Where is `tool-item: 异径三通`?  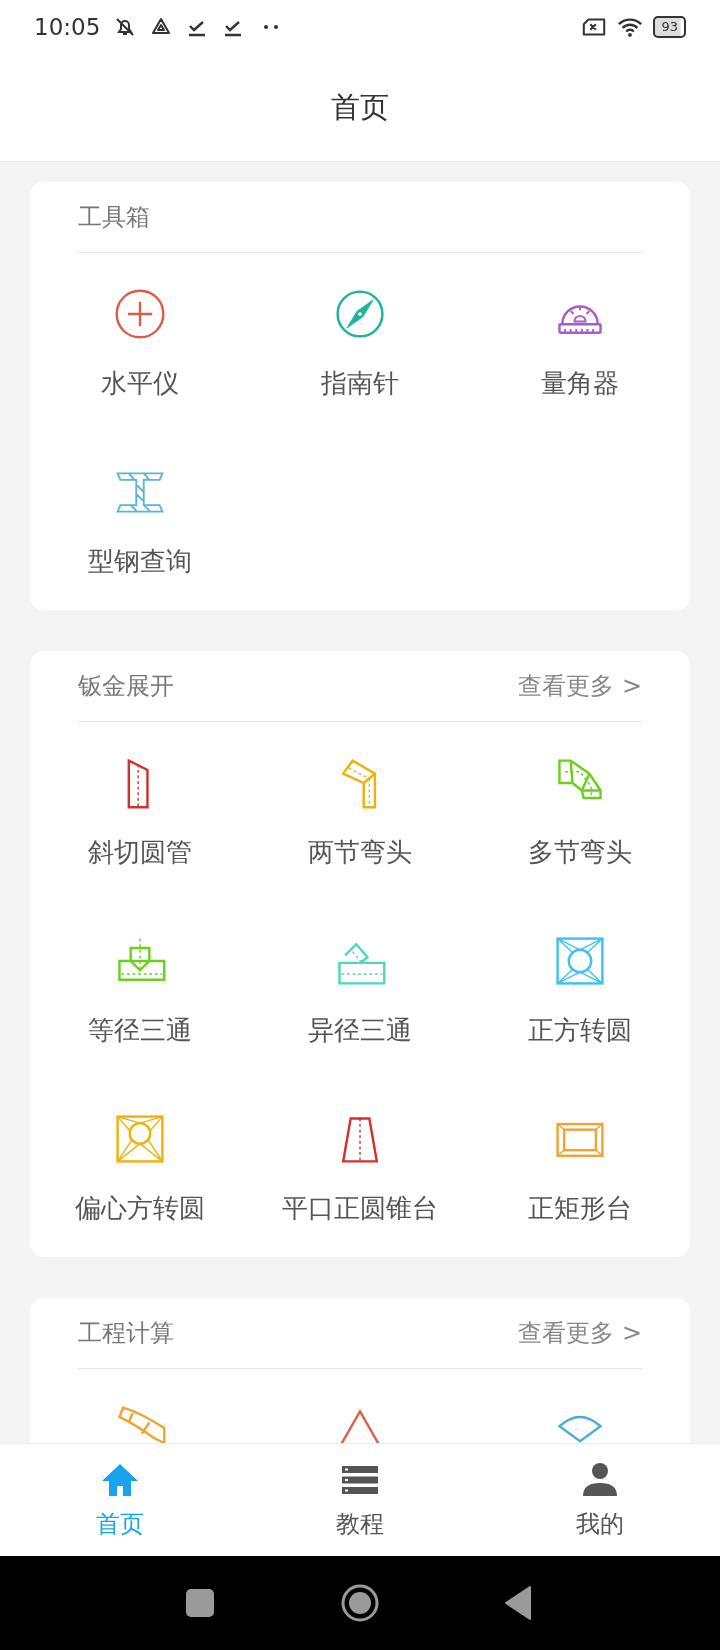
tool-item: 异径三通 is located at coordinates (360, 989).